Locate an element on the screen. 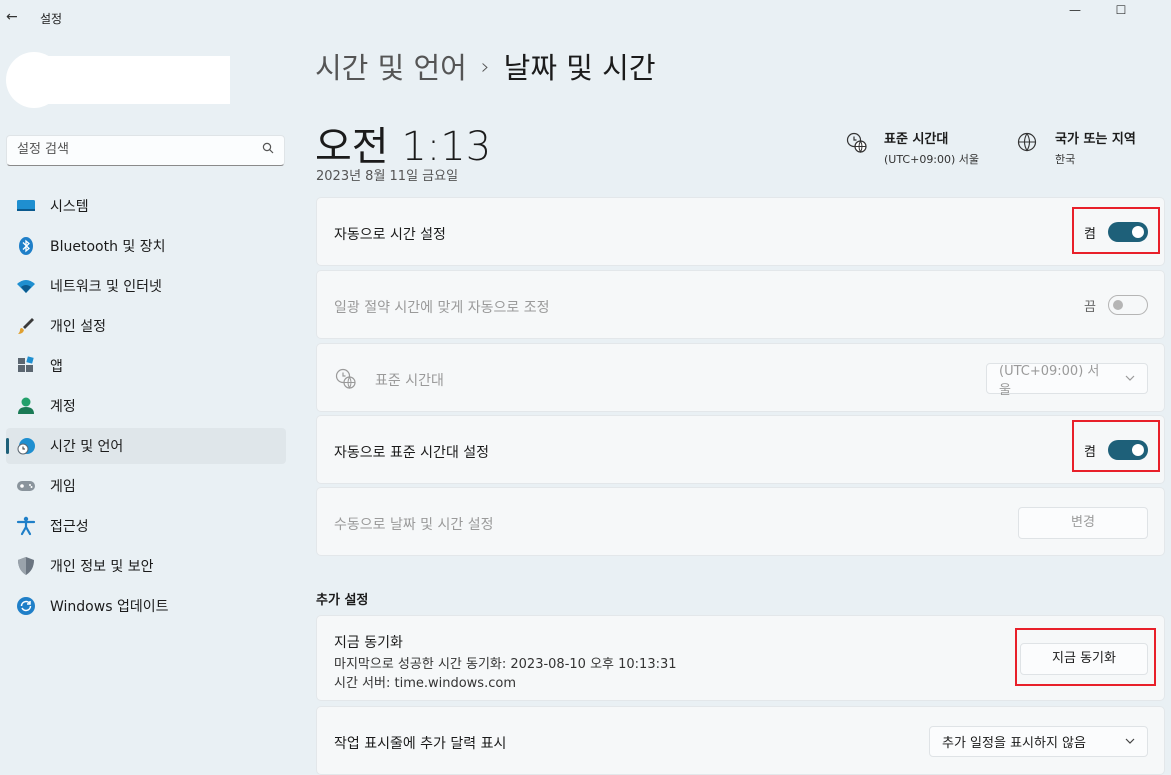 The image size is (1171, 775). sidebar-item-label: Bluetooth 및 장치 is located at coordinates (108, 247).